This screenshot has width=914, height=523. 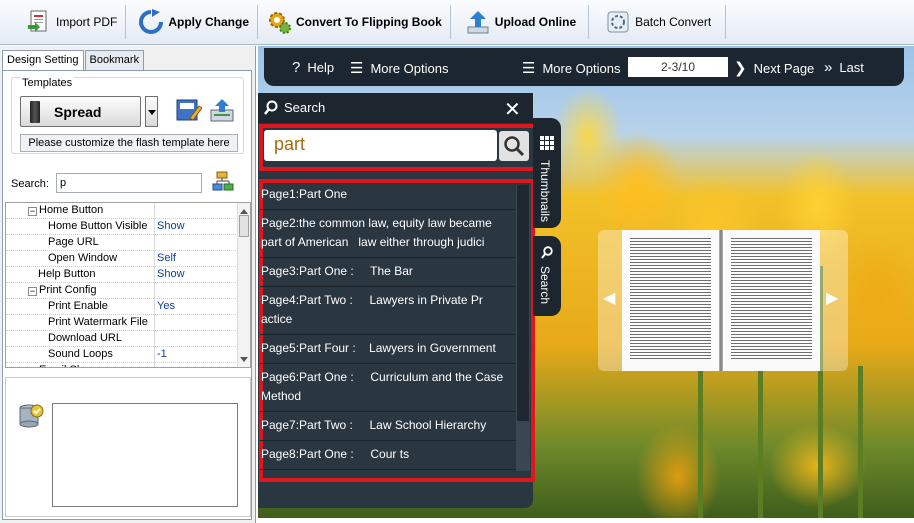 I want to click on property-name-text: Help Button, so click(x=67, y=274).